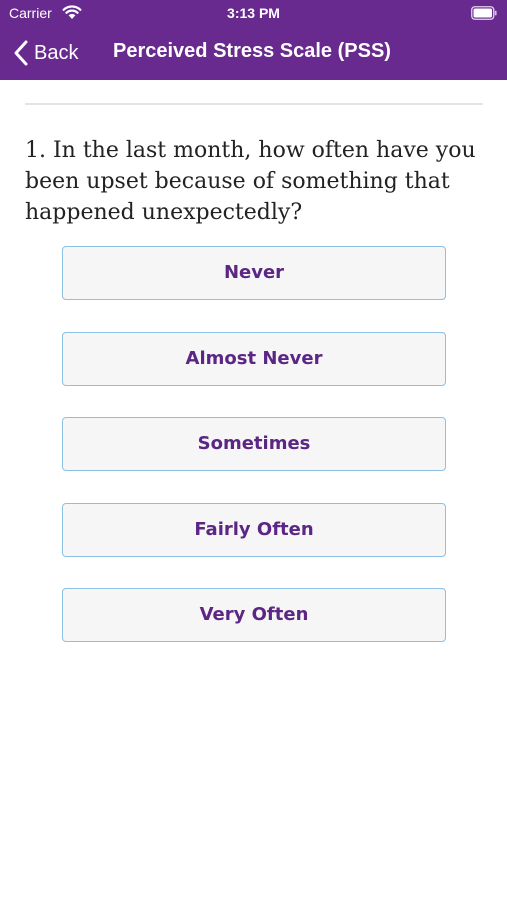  What do you see at coordinates (56, 52) in the screenshot?
I see `back-label: Back` at bounding box center [56, 52].